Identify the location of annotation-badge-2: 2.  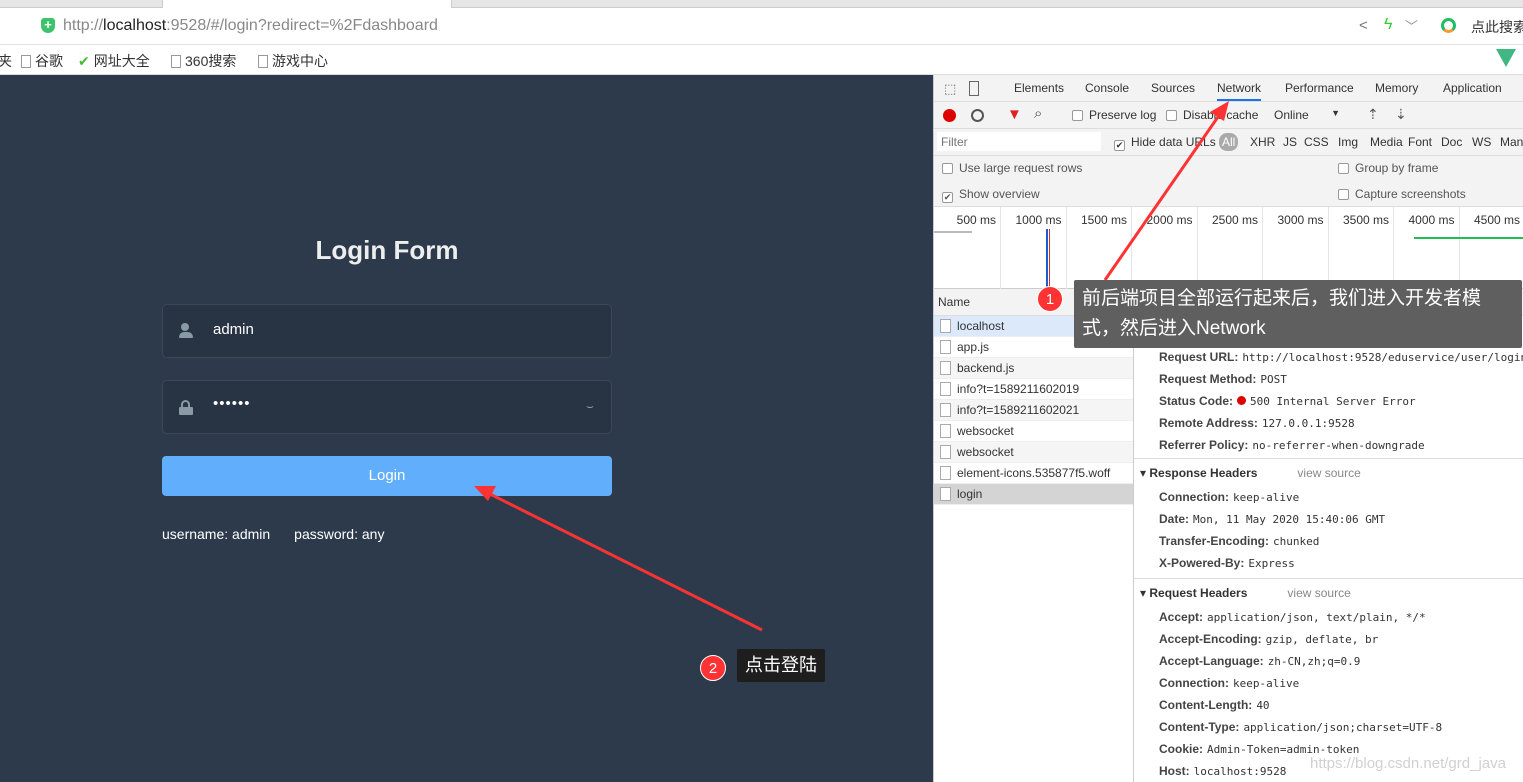
(713, 668).